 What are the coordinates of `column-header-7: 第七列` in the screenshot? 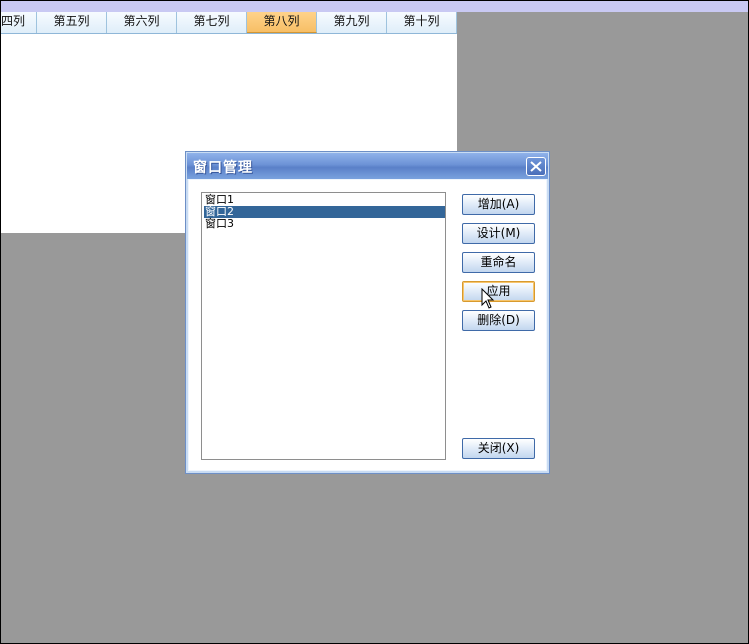 It's located at (212, 22).